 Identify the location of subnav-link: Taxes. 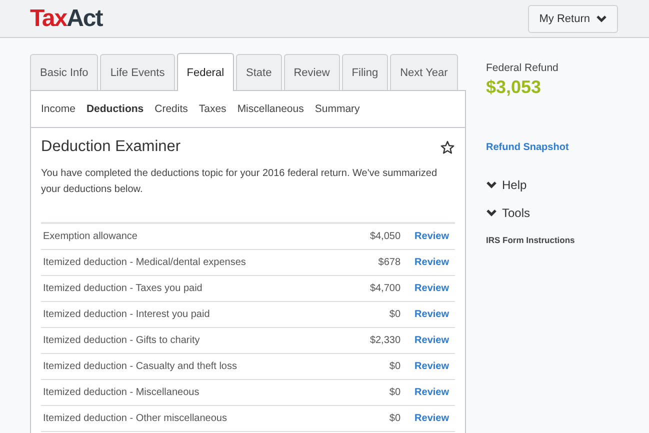
(212, 109).